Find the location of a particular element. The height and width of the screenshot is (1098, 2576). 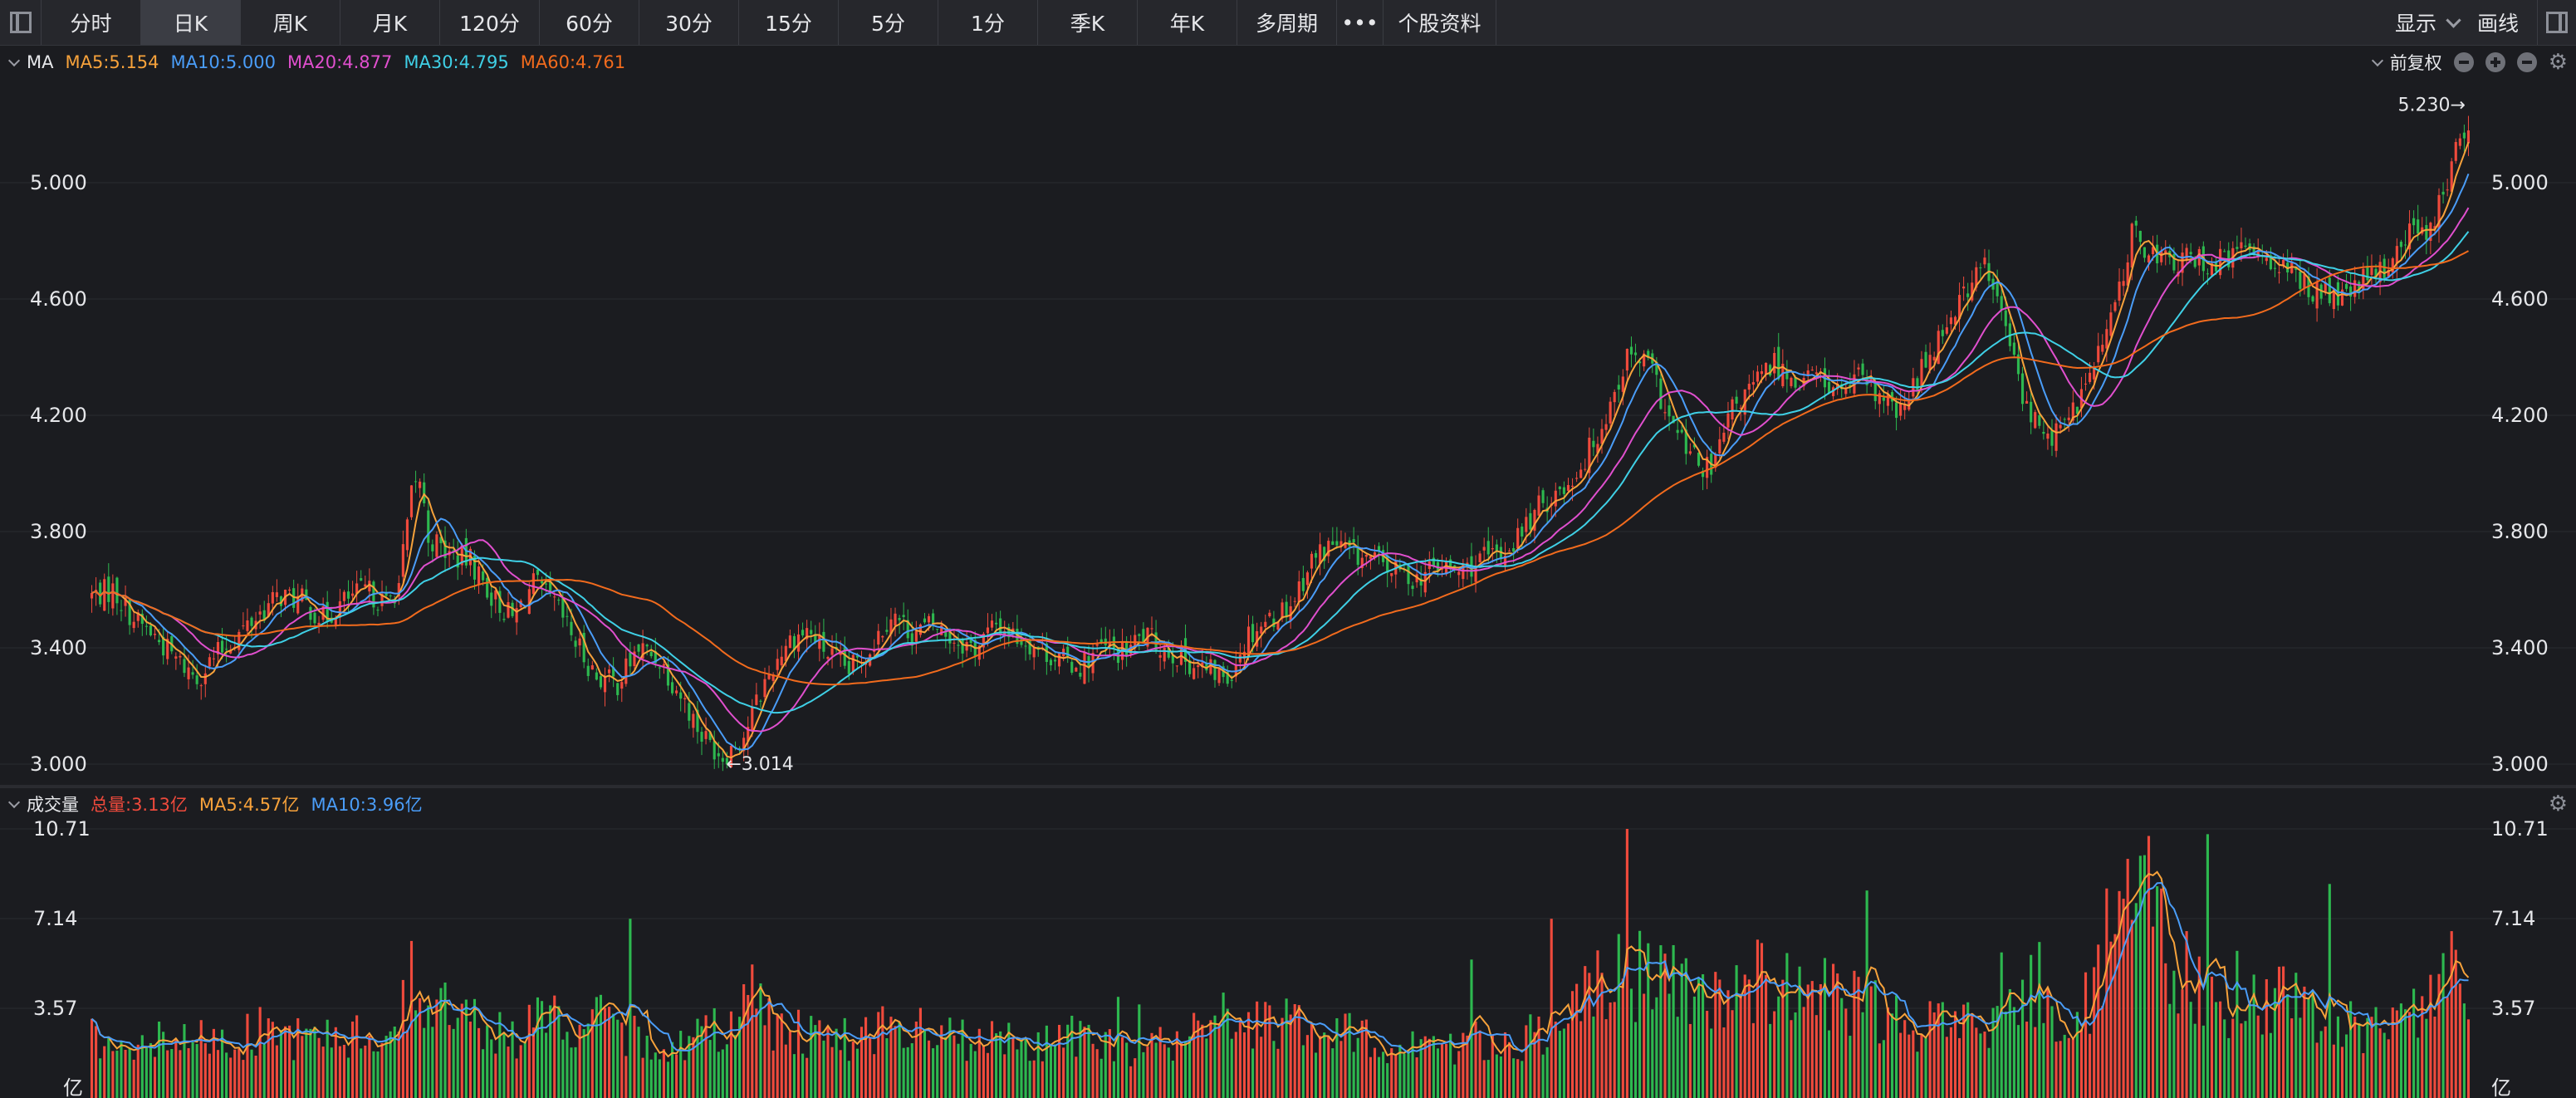

tab-15min: 15分 is located at coordinates (789, 22).